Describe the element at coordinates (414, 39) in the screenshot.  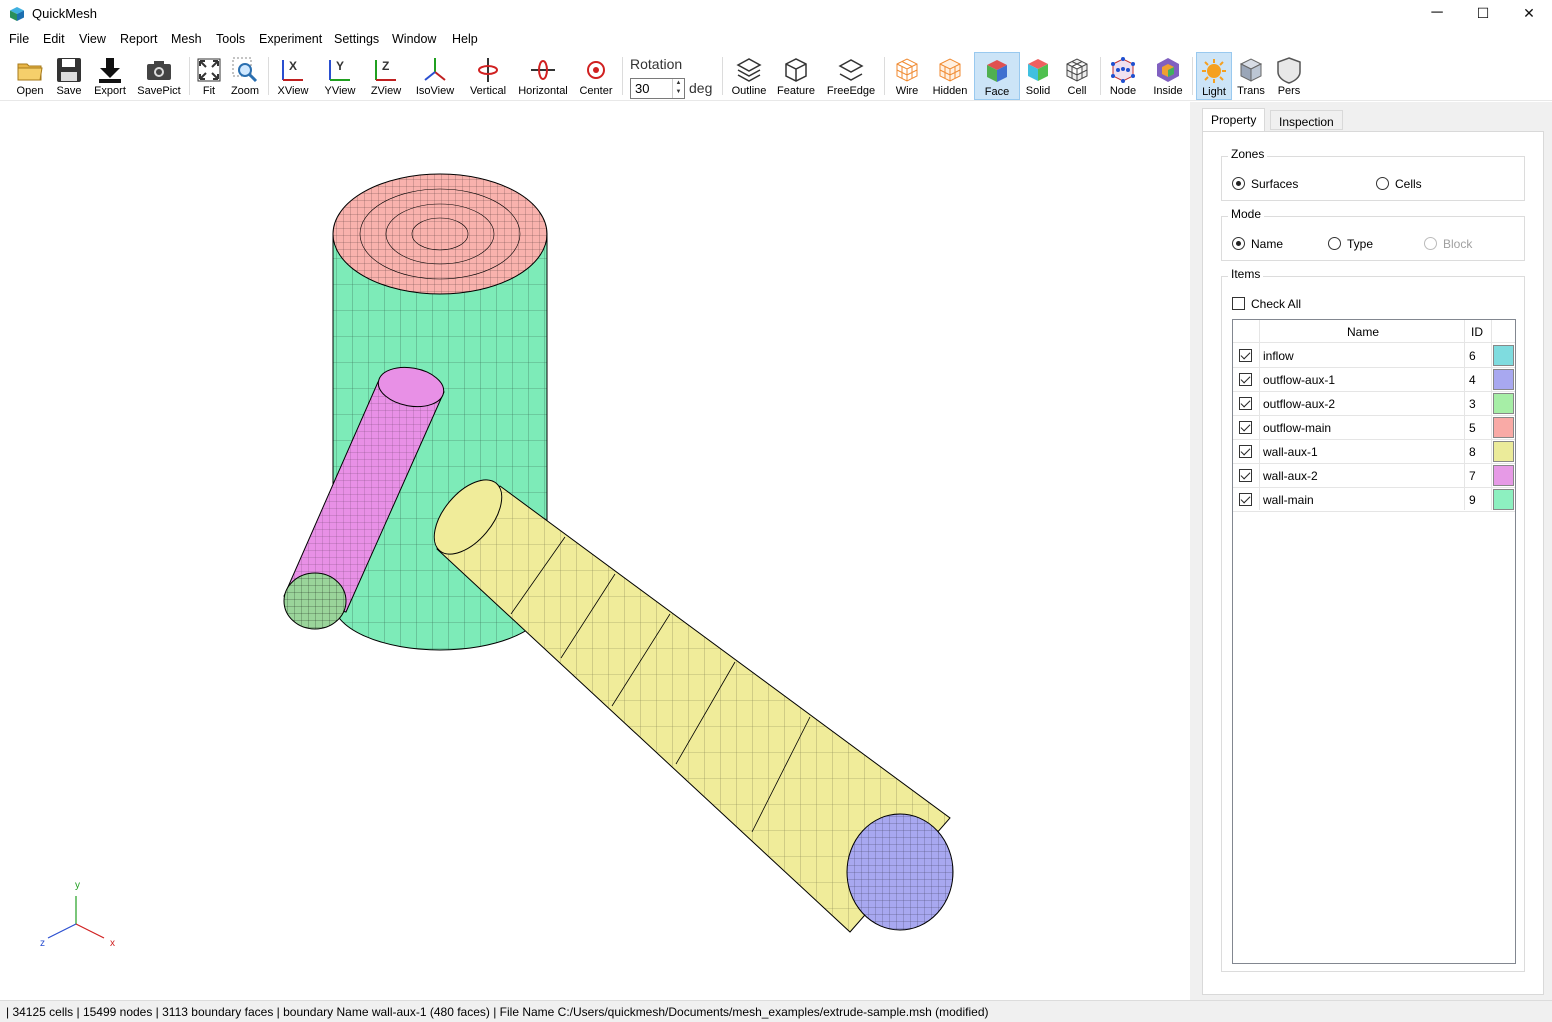
I see `menu-window: Window` at that location.